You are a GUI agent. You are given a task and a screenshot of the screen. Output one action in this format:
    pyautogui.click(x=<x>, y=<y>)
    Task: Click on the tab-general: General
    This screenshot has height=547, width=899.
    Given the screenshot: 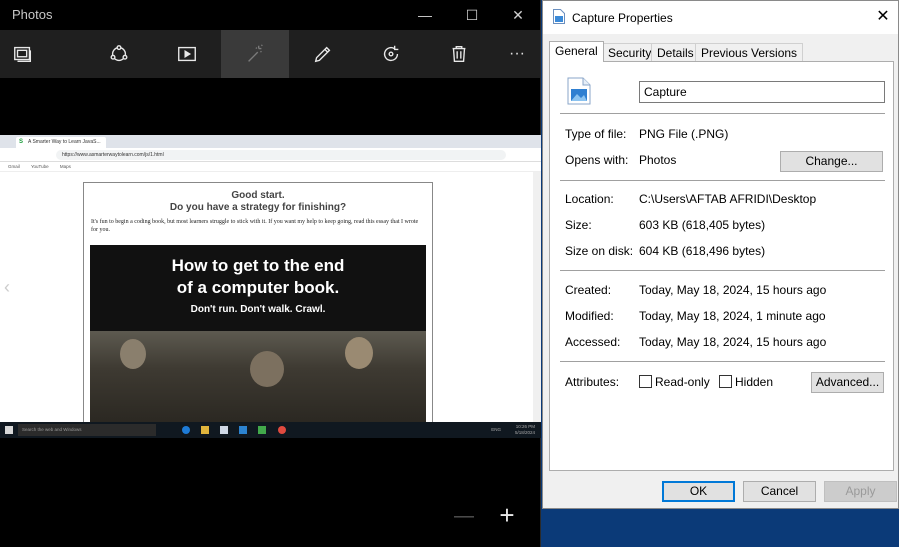 What is the action you would take?
    pyautogui.click(x=576, y=51)
    